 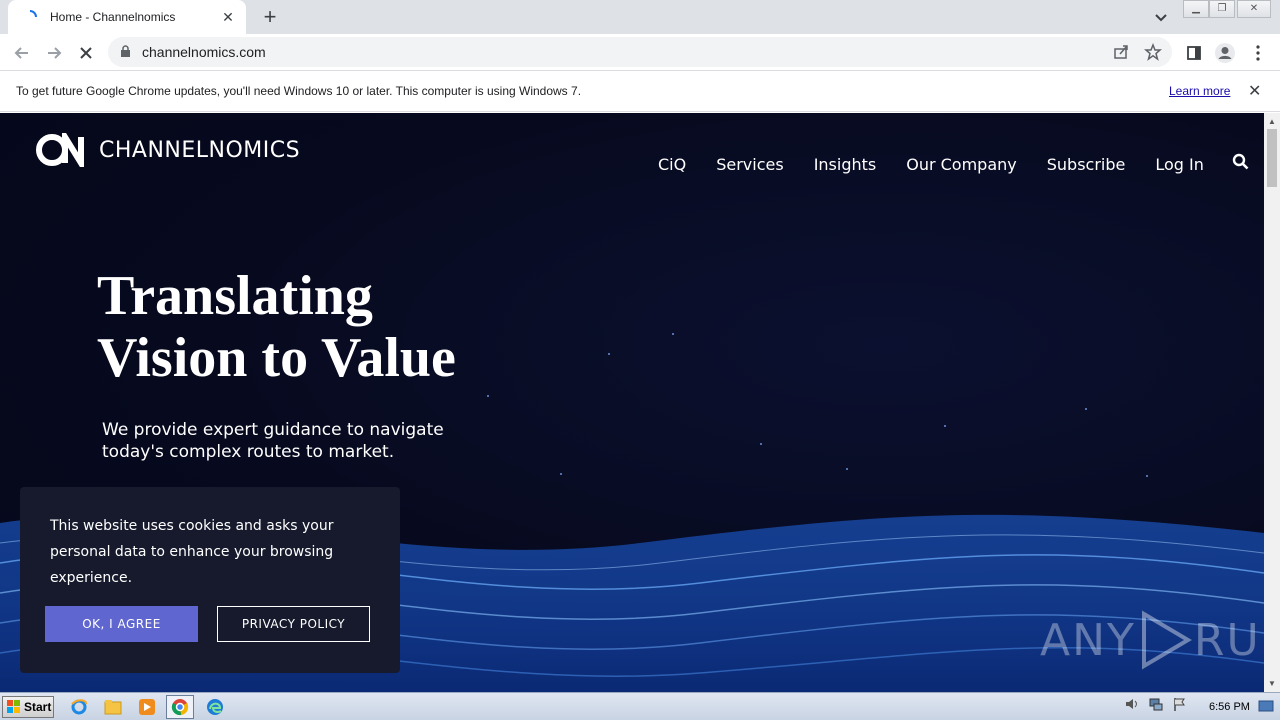 I want to click on tab-title: Home - Channelnomics, so click(x=113, y=17).